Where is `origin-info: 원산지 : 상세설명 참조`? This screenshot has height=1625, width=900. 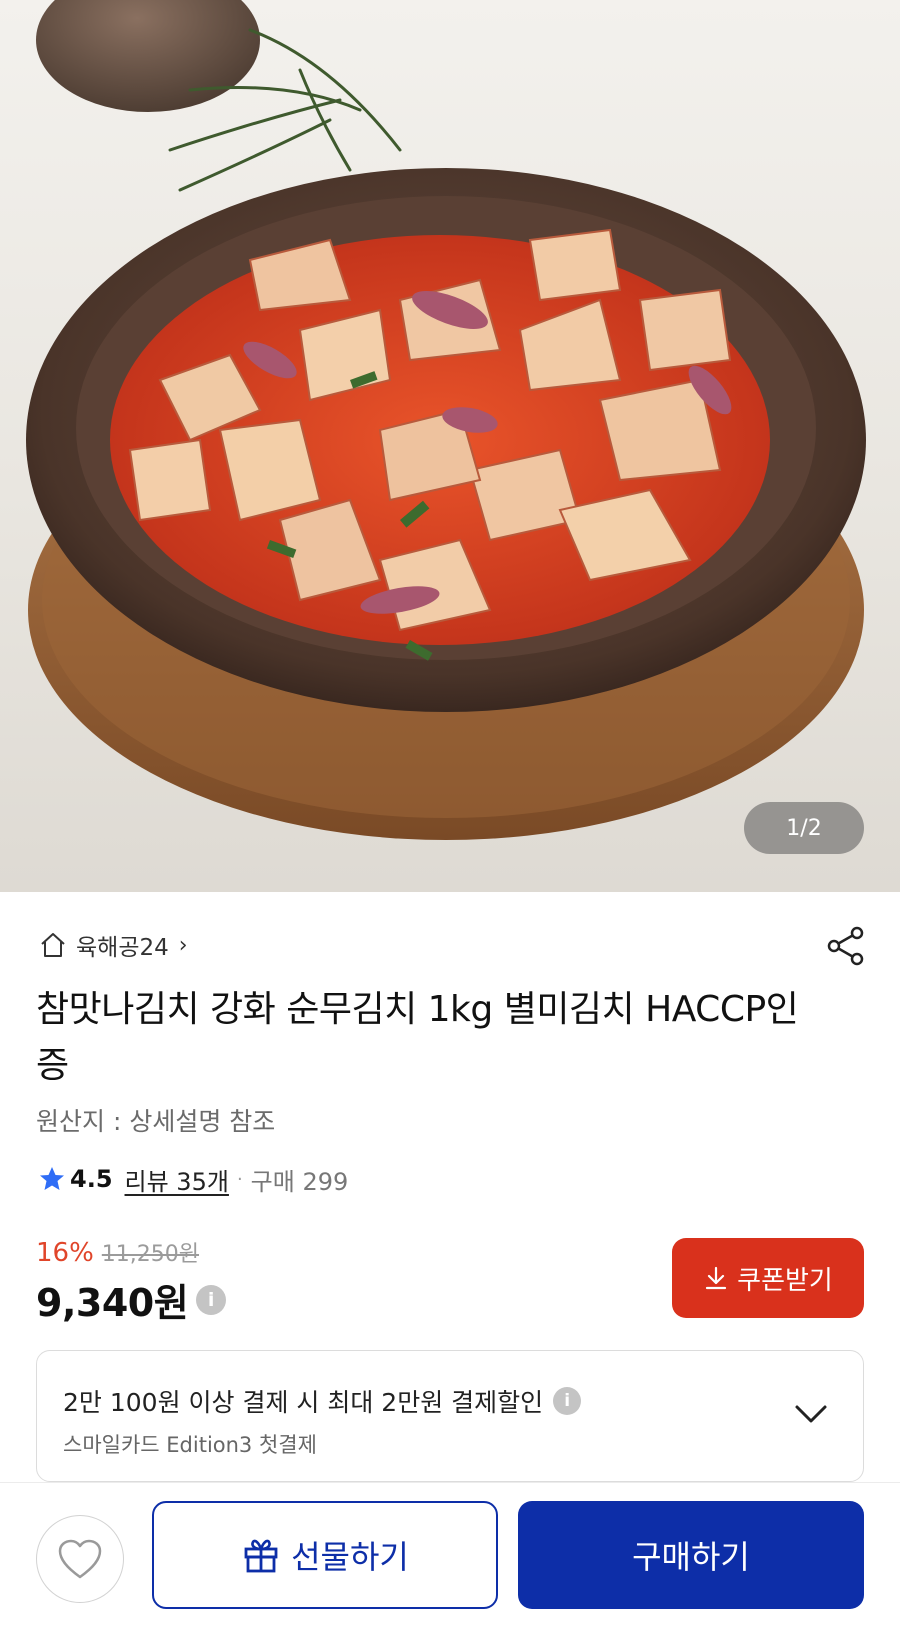 origin-info: 원산지 : 상세설명 참조 is located at coordinates (156, 1121).